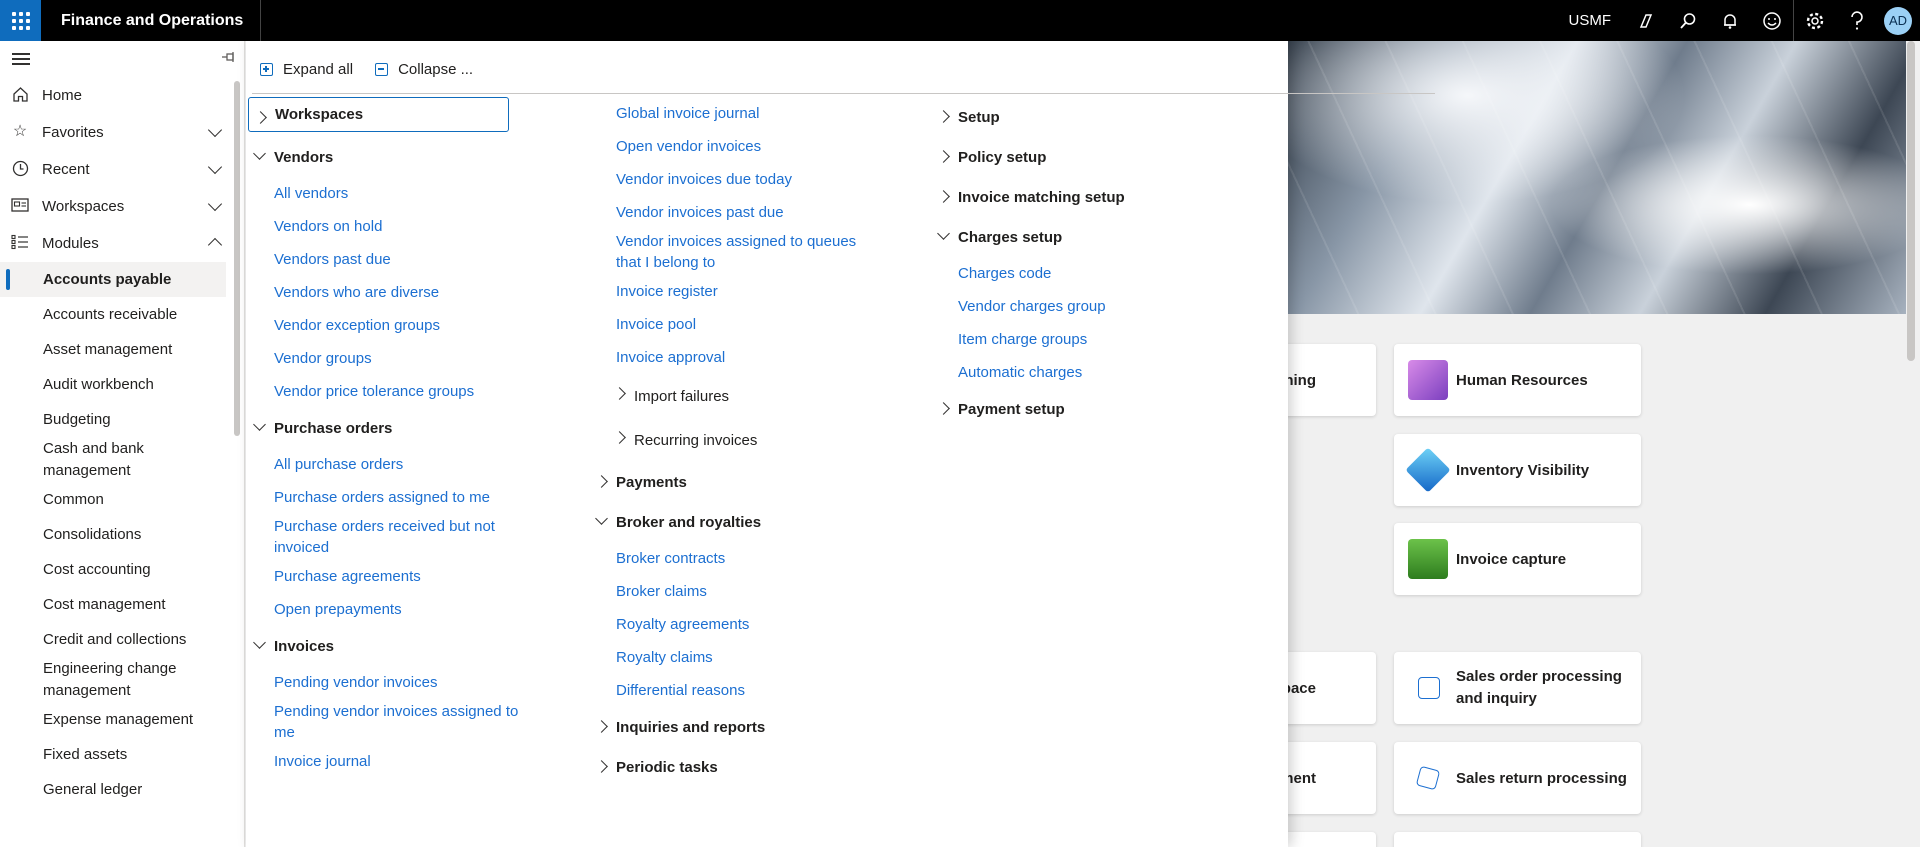 The image size is (1920, 847). What do you see at coordinates (122, 569) in the screenshot?
I see `module-cost-accounting: Cost accounting` at bounding box center [122, 569].